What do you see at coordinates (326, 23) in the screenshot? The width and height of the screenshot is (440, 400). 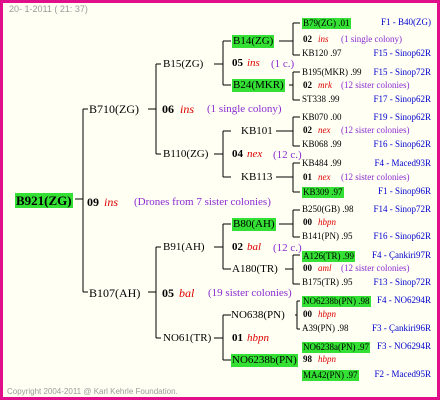 I see `gen4-queen-0: B79(ZG) .01` at bounding box center [326, 23].